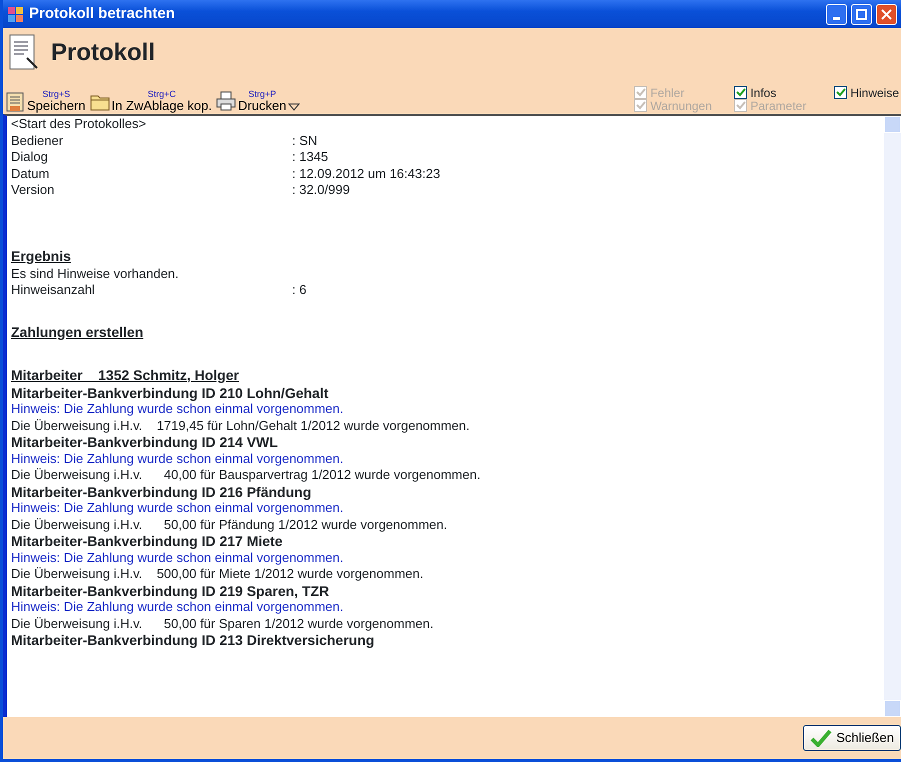 The width and height of the screenshot is (901, 762). I want to click on log-text: Es sind Hinweise vorhanden., so click(95, 274).